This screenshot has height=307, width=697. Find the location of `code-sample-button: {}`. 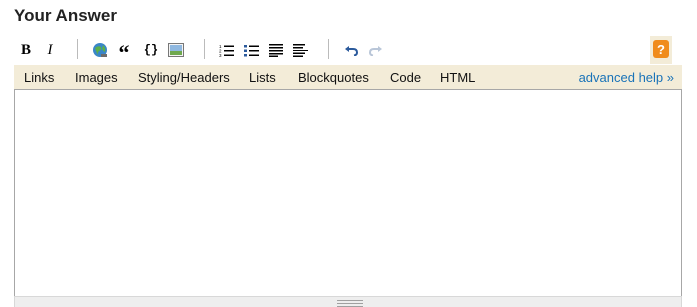

code-sample-button: {} is located at coordinates (151, 50).